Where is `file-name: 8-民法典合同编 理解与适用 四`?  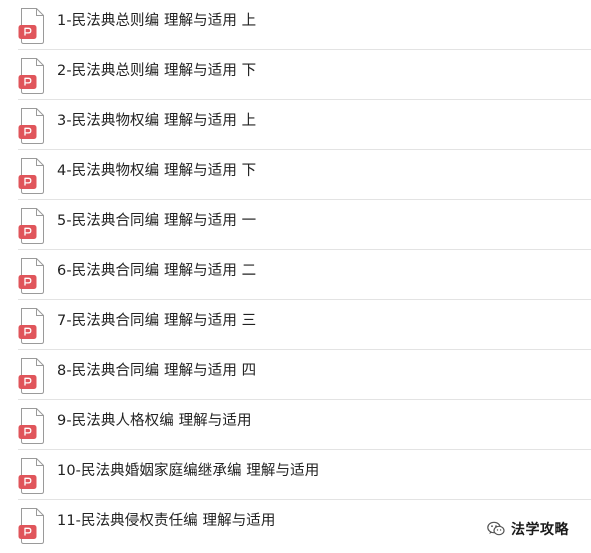
file-name: 8-民法典合同编 理解与适用 四 is located at coordinates (157, 371).